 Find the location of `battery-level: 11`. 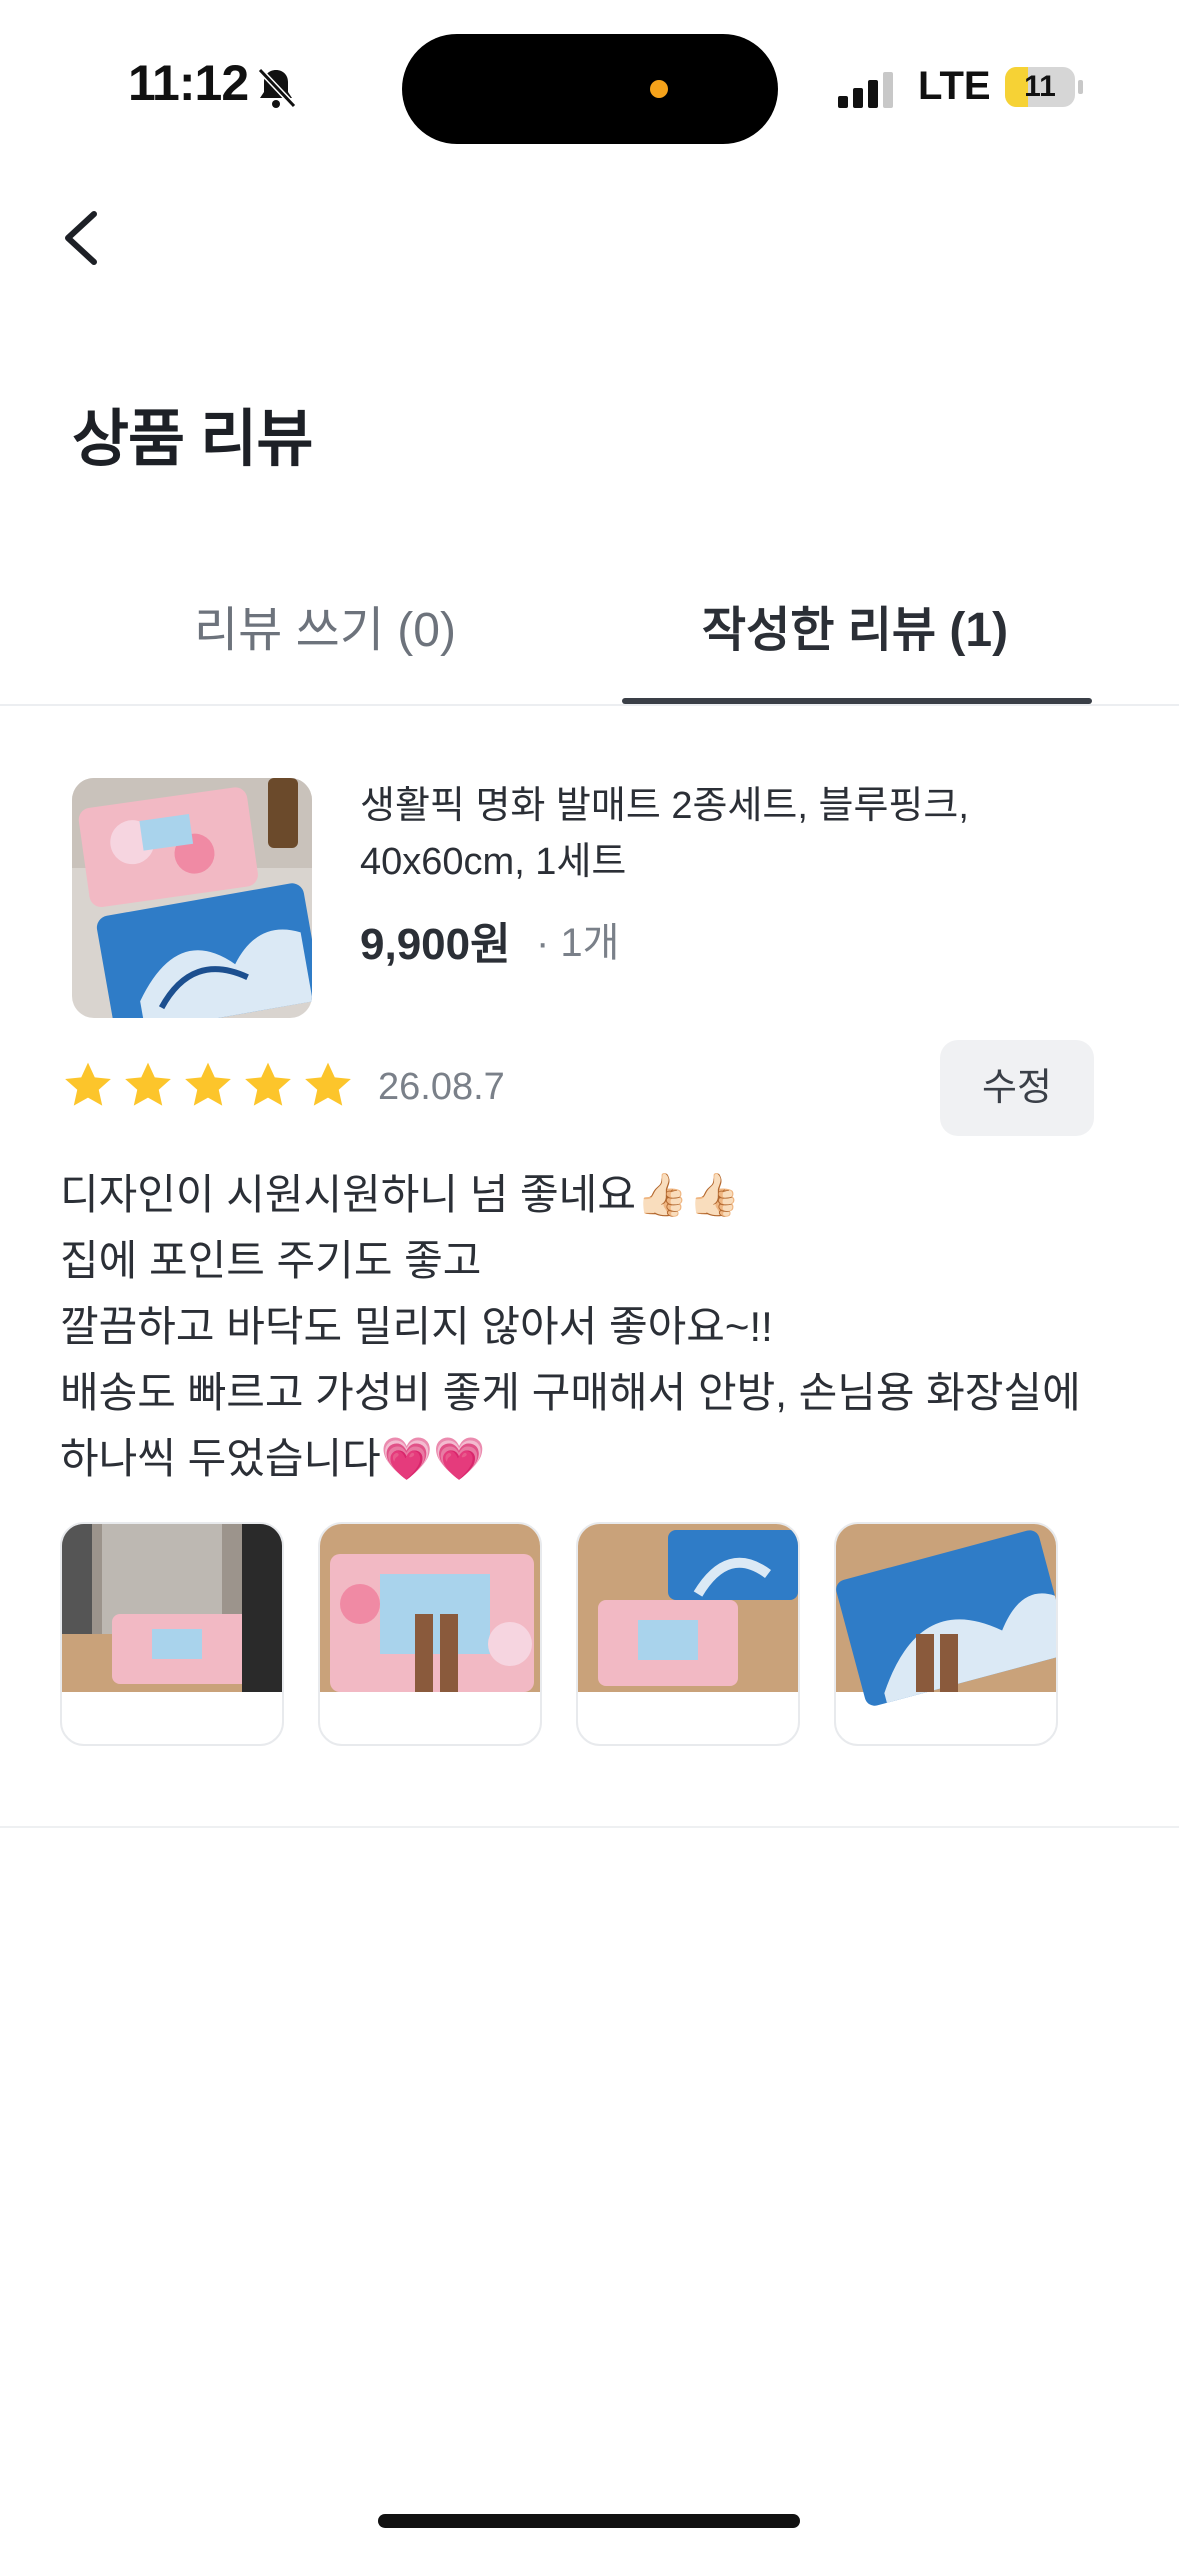

battery-level: 11 is located at coordinates (1040, 86).